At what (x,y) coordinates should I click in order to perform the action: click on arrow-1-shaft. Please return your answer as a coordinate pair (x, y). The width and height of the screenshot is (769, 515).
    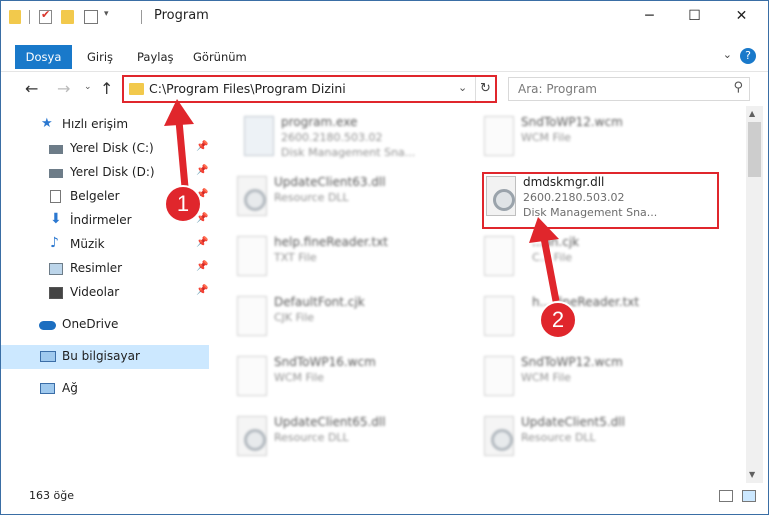
    Looking at the image, I should click on (182, 154).